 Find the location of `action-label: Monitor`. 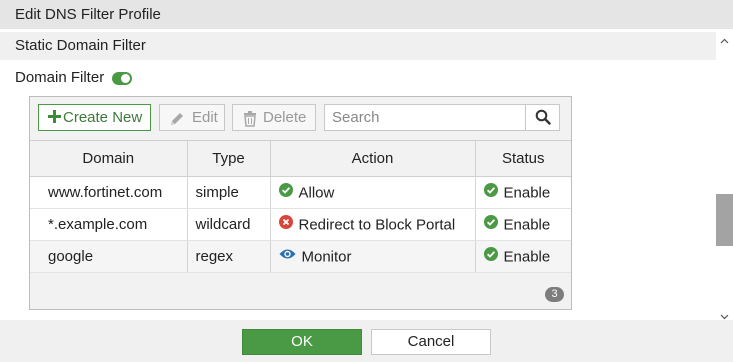

action-label: Monitor is located at coordinates (326, 257).